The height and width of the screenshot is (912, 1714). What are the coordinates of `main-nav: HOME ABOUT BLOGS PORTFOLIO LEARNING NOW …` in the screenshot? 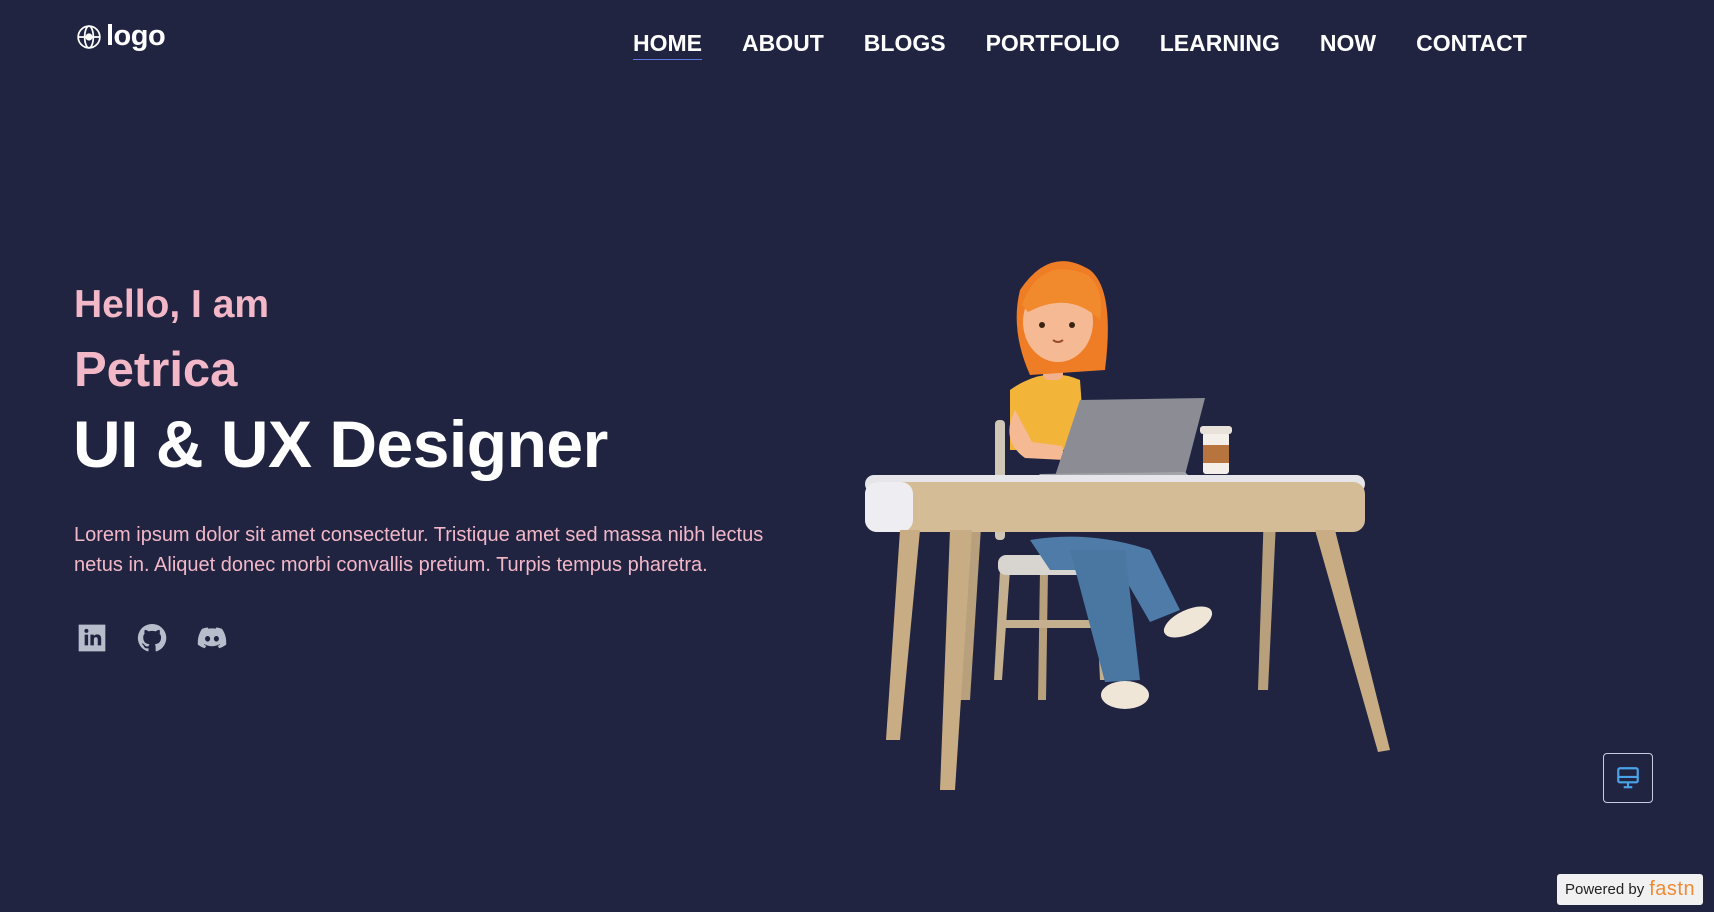 It's located at (1100, 45).